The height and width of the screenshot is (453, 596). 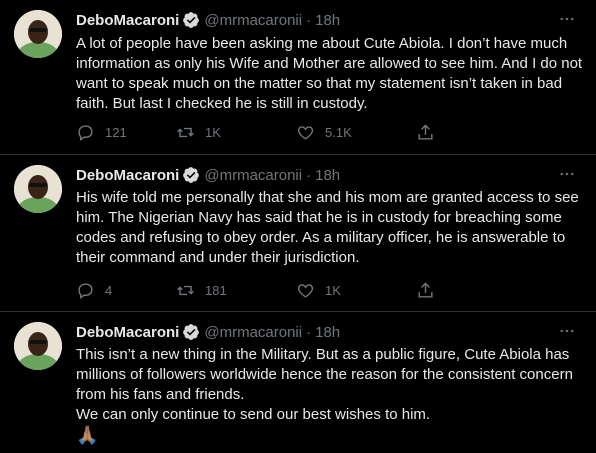 What do you see at coordinates (213, 132) in the screenshot?
I see `retweet-count: 1K` at bounding box center [213, 132].